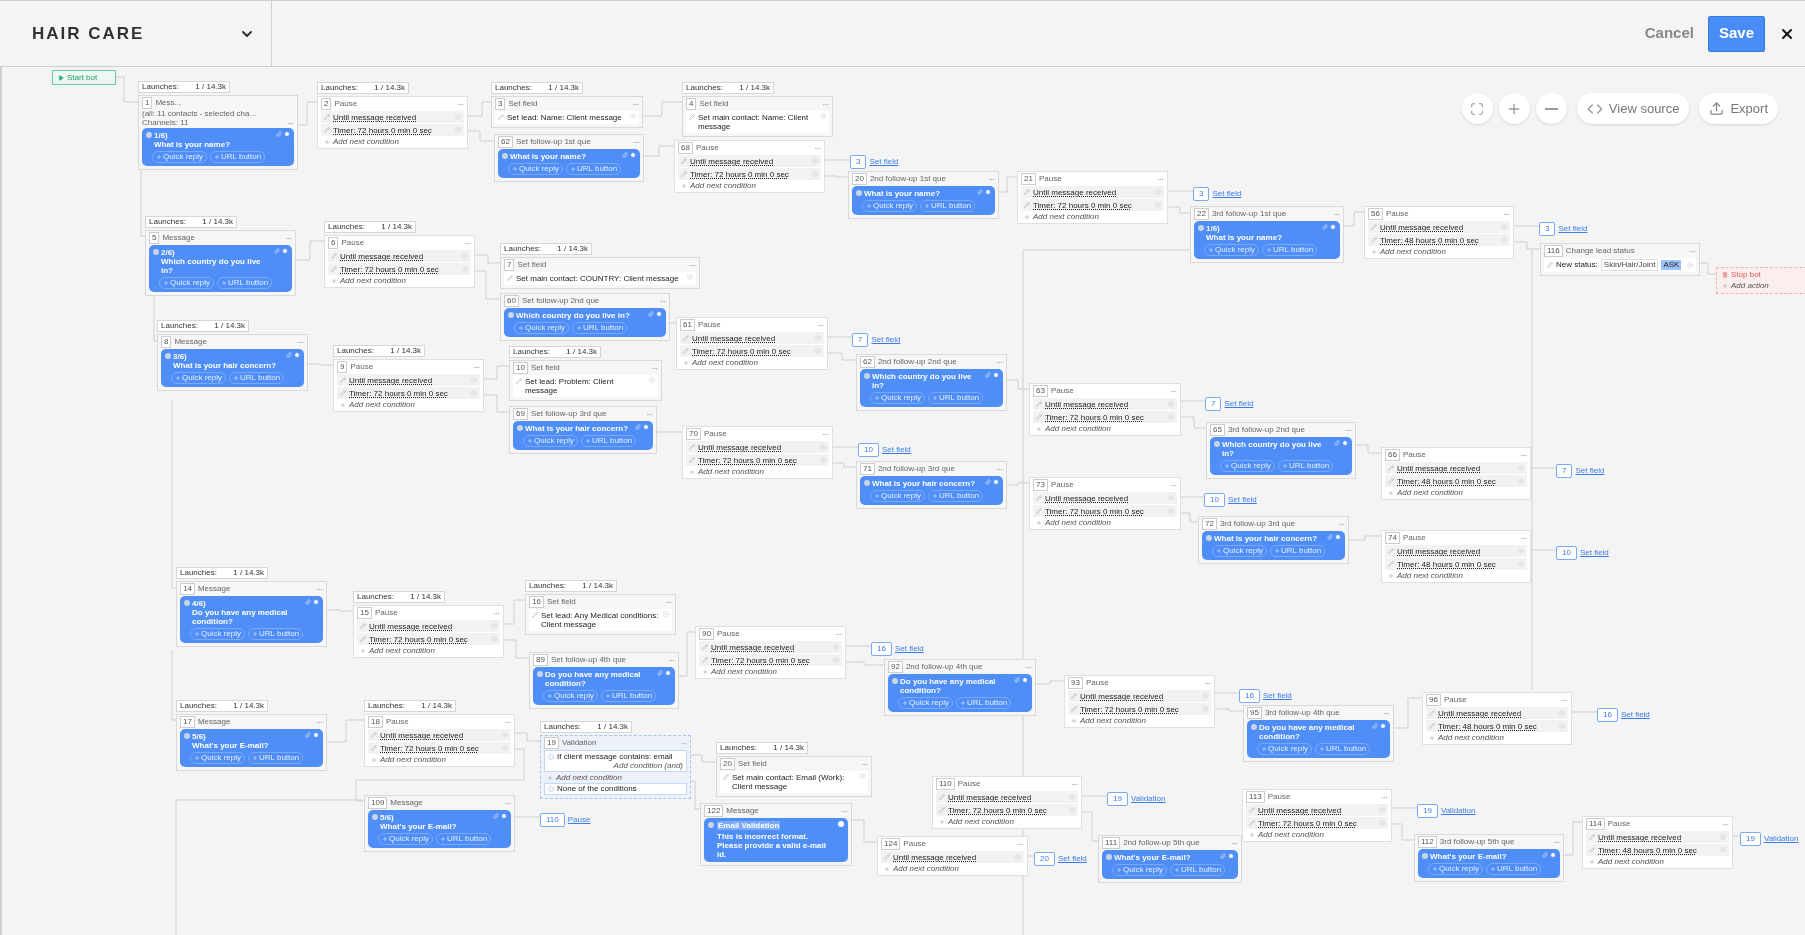 This screenshot has height=935, width=1805. Describe the element at coordinates (220, 263) in the screenshot. I see `message-node: 5 Message 2/6) Which country do you live in? Quick reply URL button` at that location.